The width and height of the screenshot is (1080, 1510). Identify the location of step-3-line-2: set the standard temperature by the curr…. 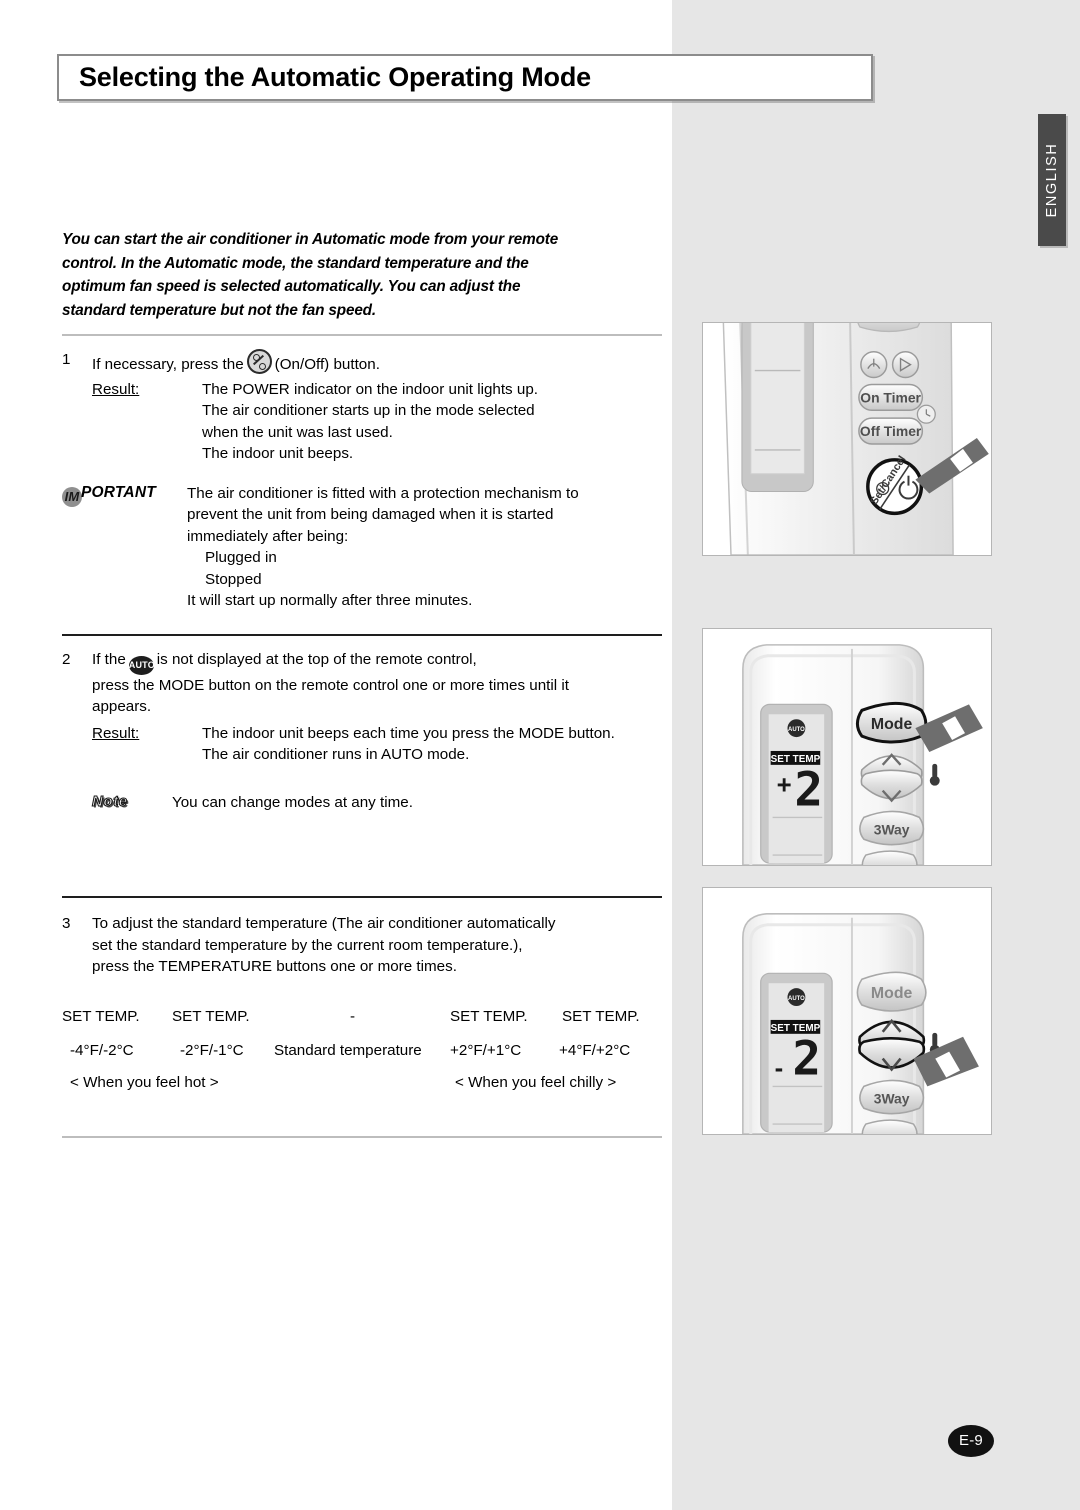
(307, 945).